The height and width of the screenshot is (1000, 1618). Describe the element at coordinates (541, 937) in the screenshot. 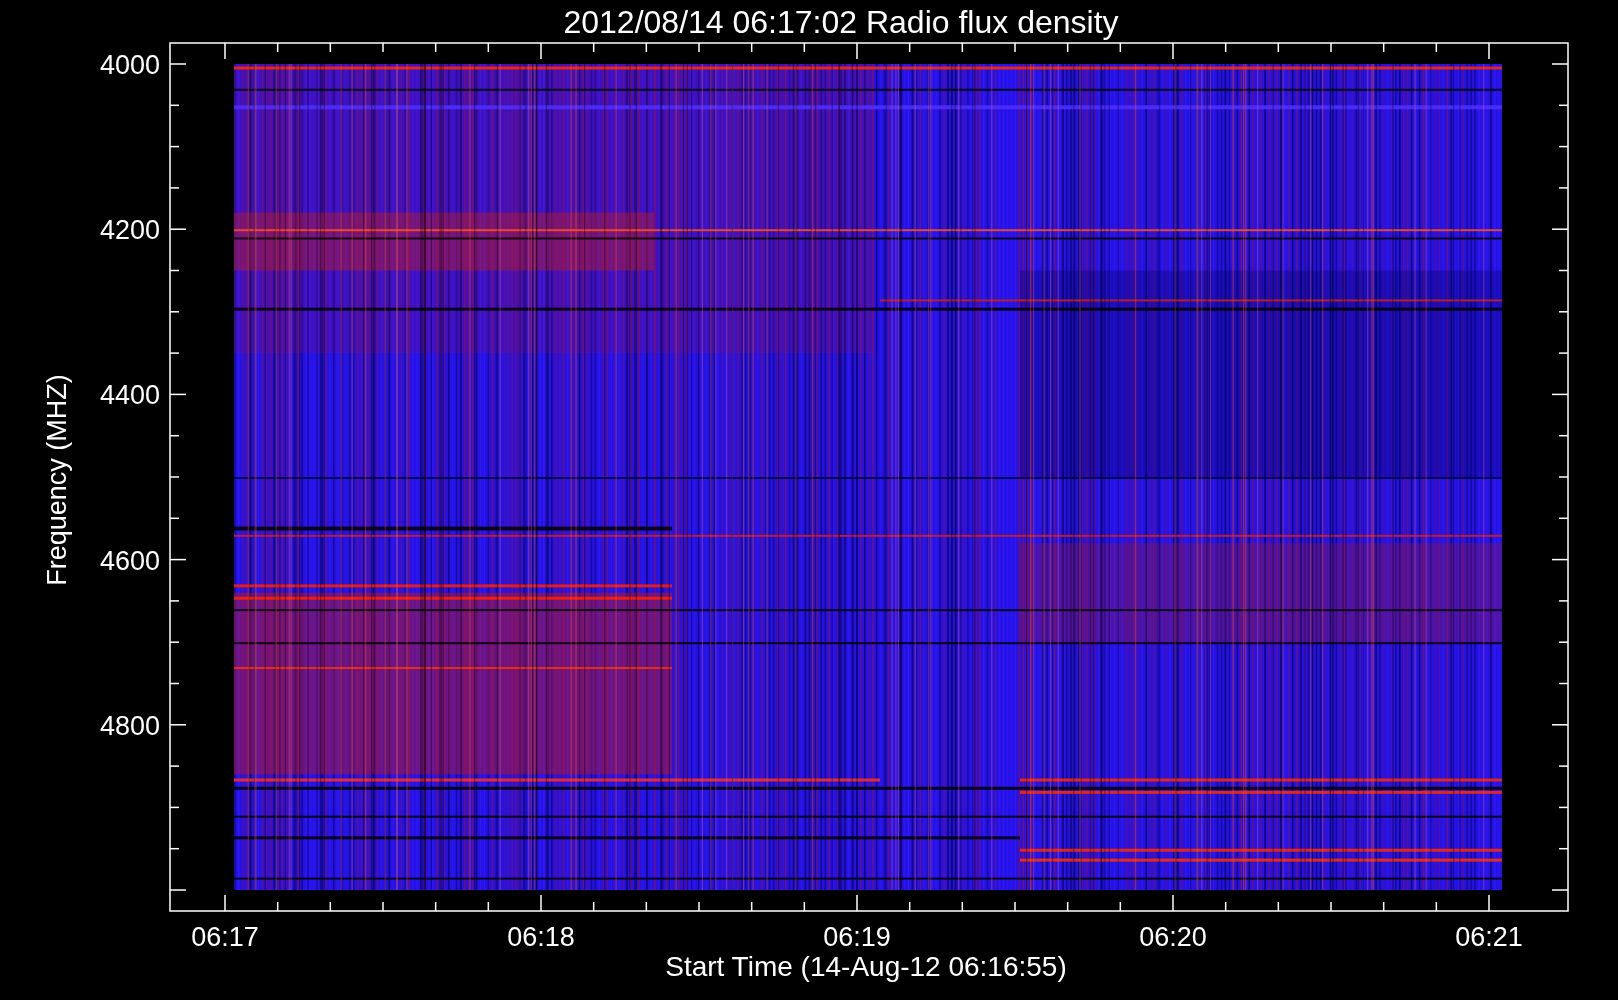

I see `x-tick-label: 06:18` at that location.